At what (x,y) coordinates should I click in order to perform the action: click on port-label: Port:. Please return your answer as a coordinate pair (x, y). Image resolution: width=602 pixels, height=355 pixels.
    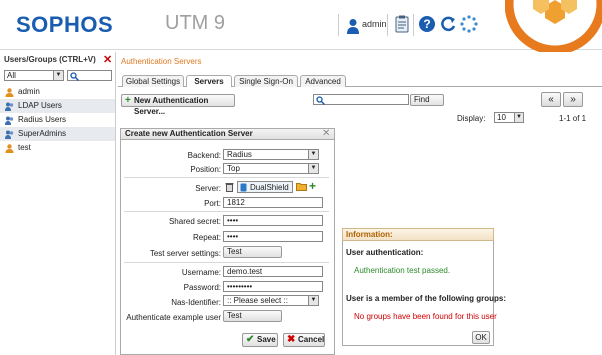
    Looking at the image, I should click on (212, 203).